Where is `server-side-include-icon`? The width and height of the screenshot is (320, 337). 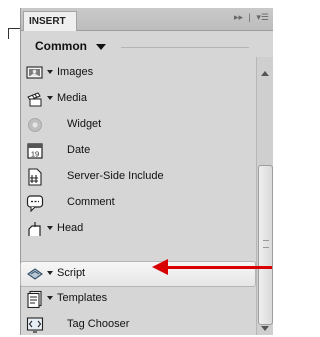 server-side-include-icon is located at coordinates (35, 177).